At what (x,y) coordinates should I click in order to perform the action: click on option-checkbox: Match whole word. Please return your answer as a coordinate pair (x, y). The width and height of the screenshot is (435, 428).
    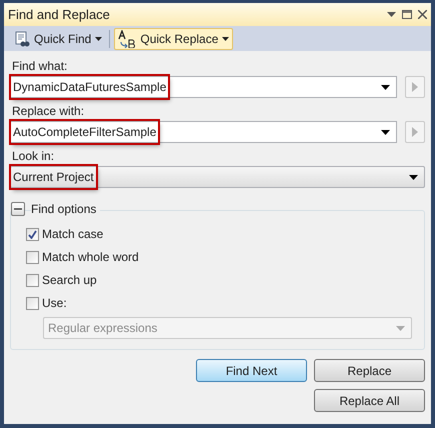
    Looking at the image, I should click on (219, 257).